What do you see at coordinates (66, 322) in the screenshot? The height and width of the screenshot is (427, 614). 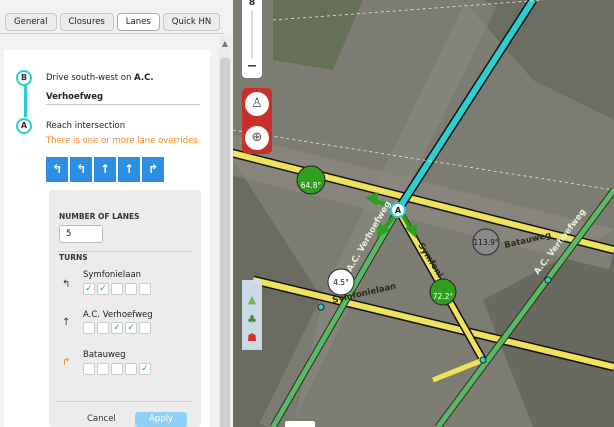 I see `straight-icon: ↑` at bounding box center [66, 322].